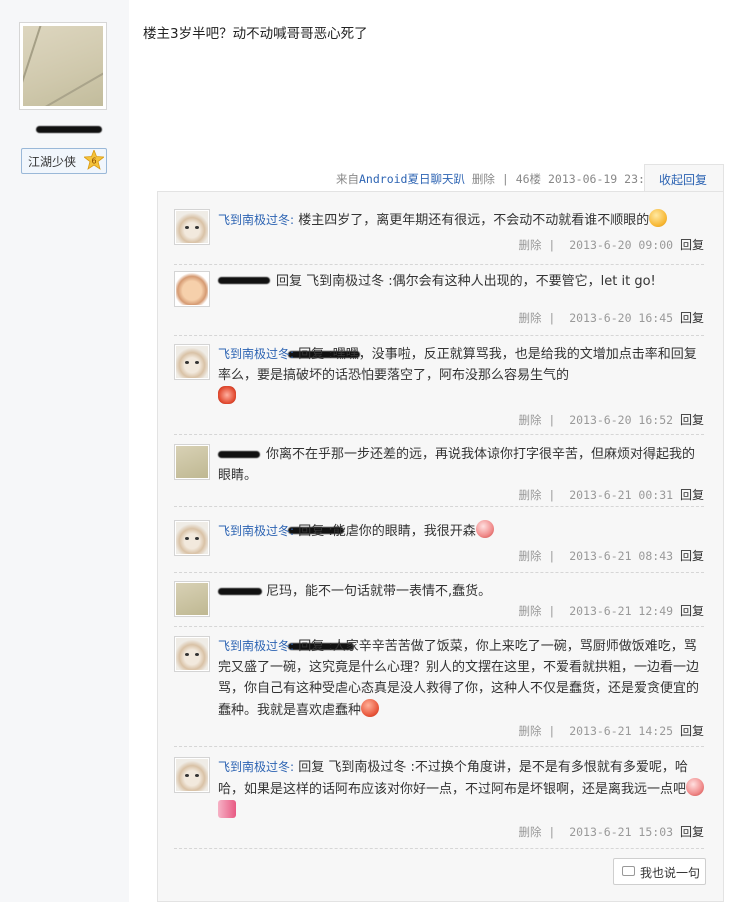 The height and width of the screenshot is (902, 732). I want to click on reply-body: 飞到南极过冬: 回复 :能虐你的眼睛，我很开森, so click(461, 531).